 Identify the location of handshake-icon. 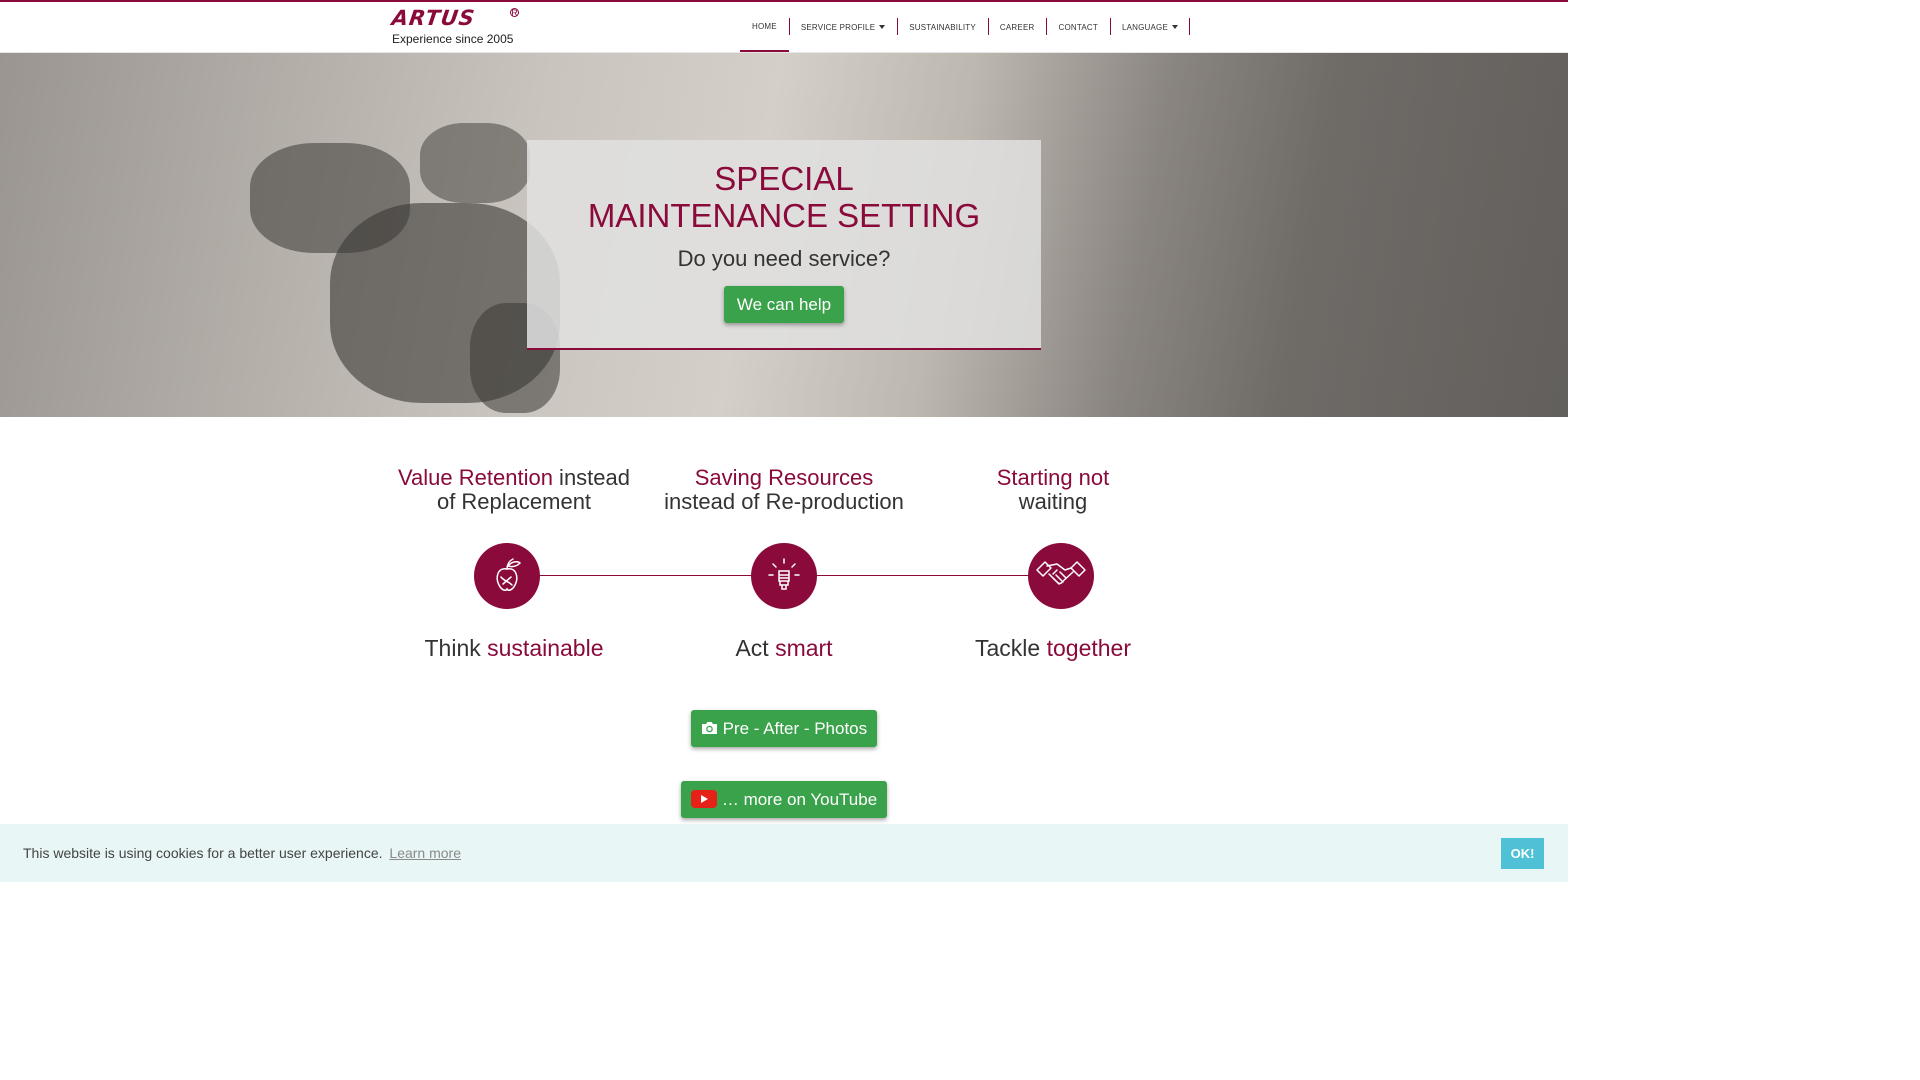
(1061, 576).